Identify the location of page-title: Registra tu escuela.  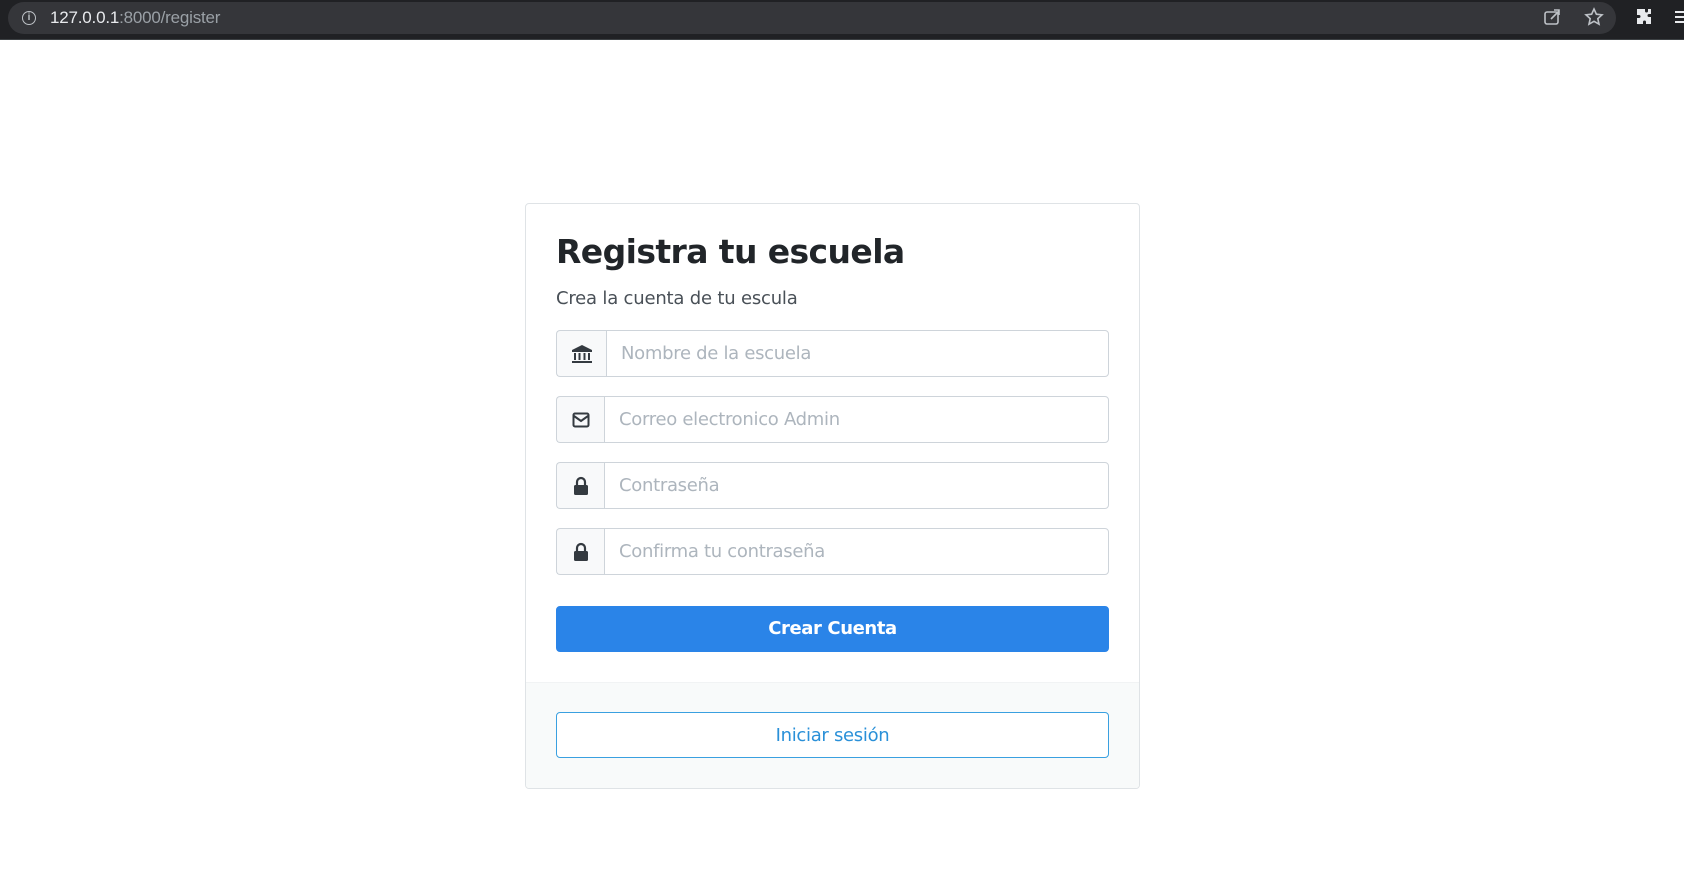
(730, 251).